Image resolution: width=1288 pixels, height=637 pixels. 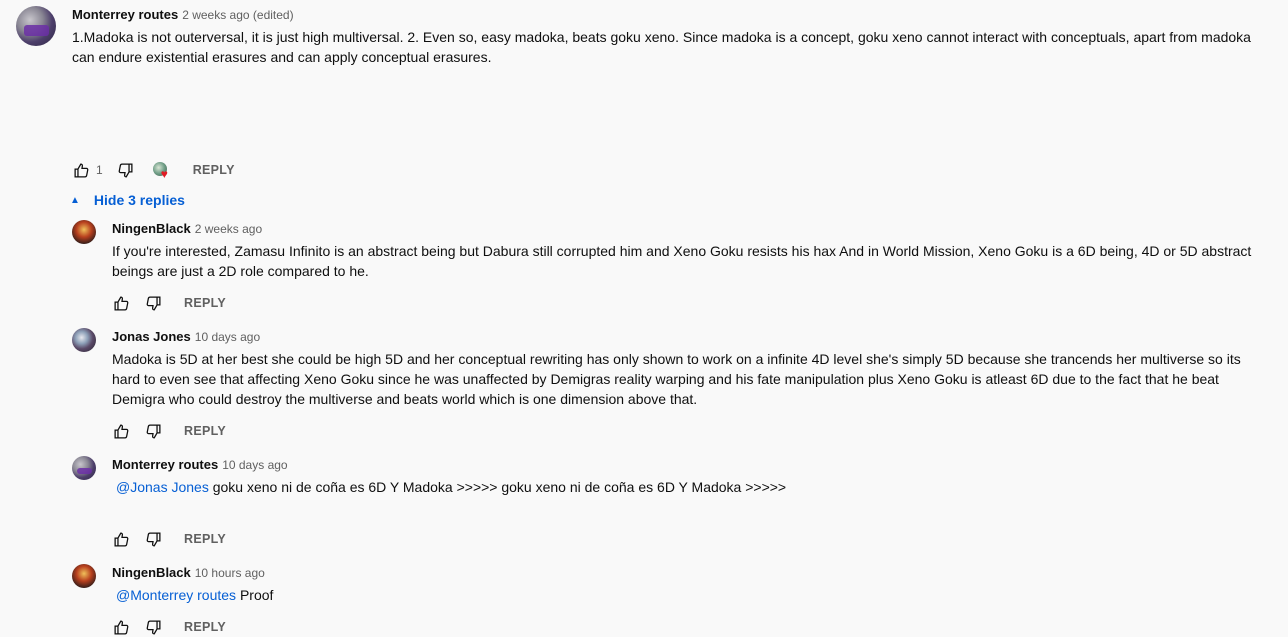 I want to click on comment-header: NingenBlack 10 hours ago, so click(x=188, y=573).